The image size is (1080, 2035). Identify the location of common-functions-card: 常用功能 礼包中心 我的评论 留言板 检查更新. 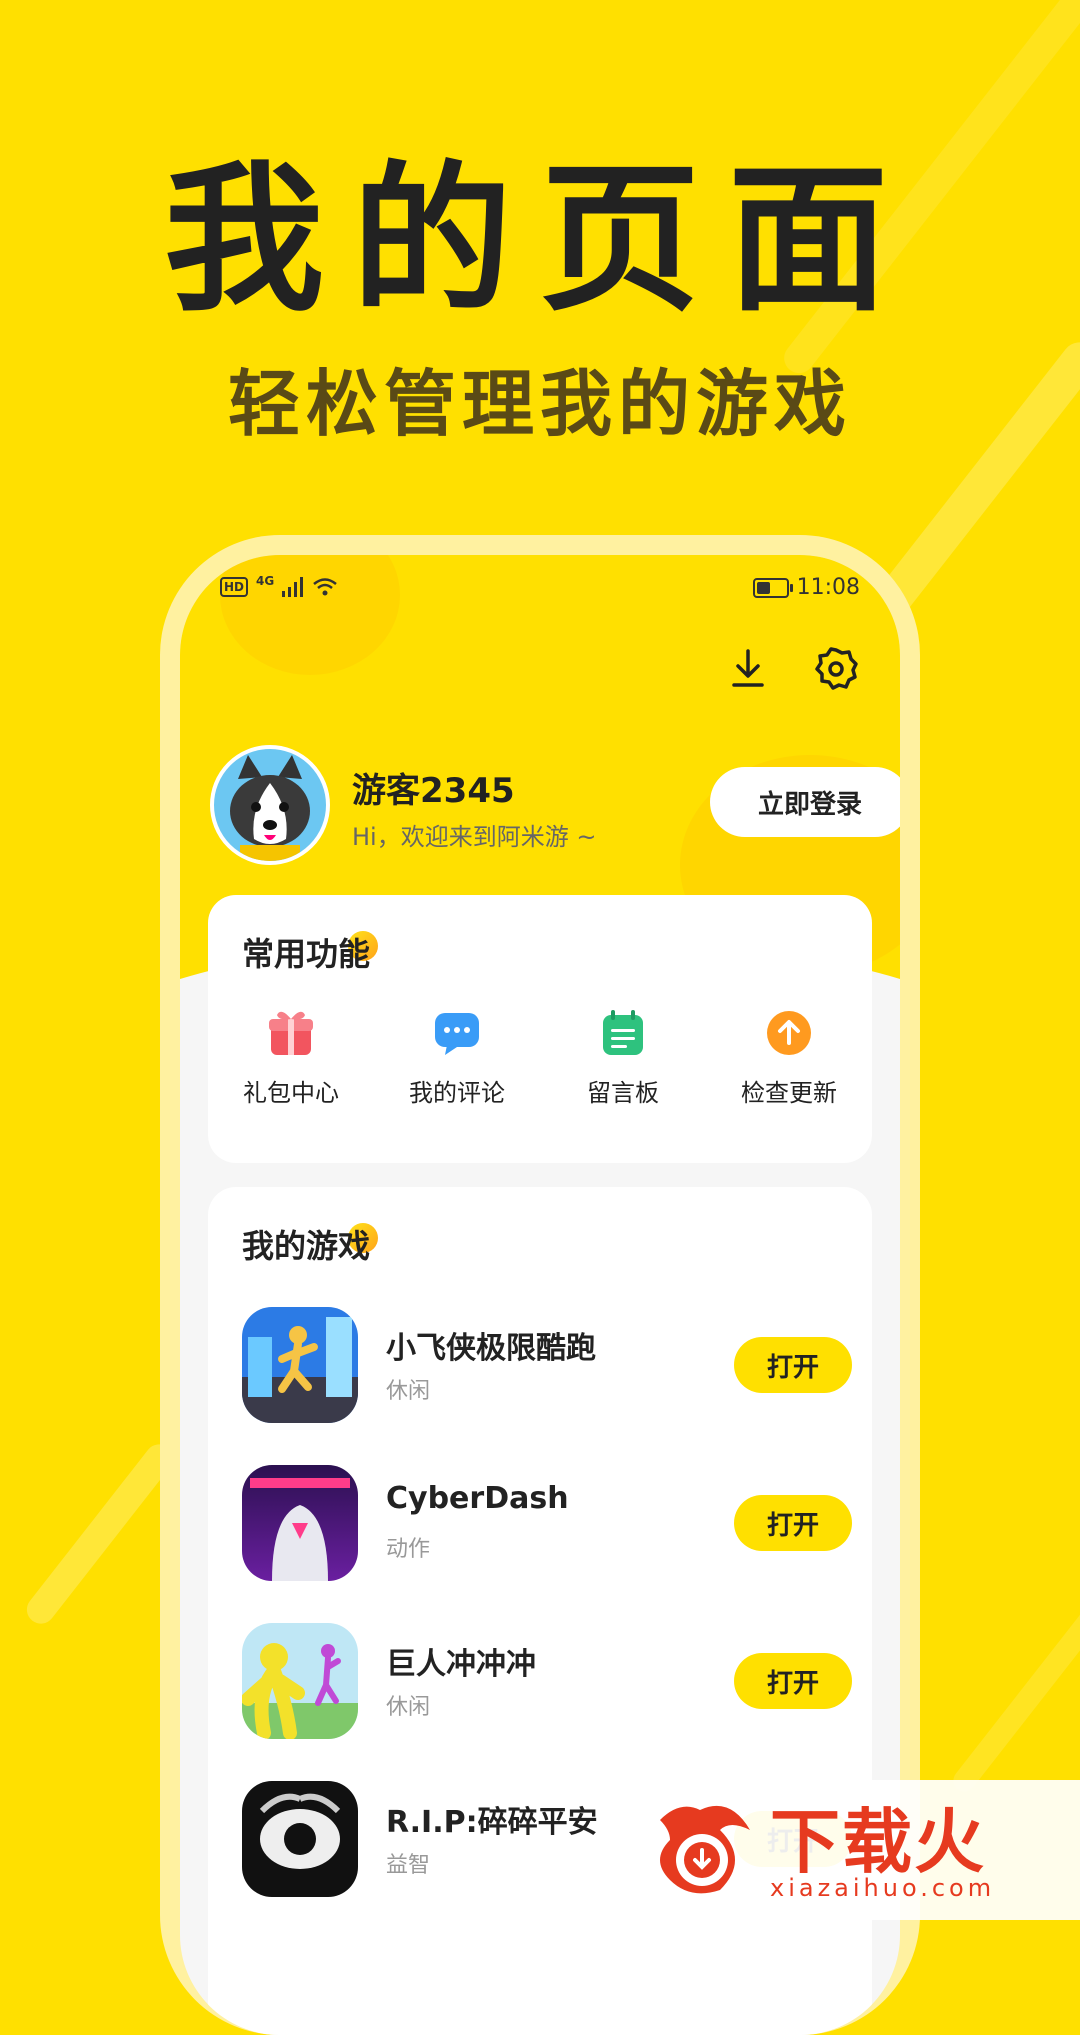
(540, 1029).